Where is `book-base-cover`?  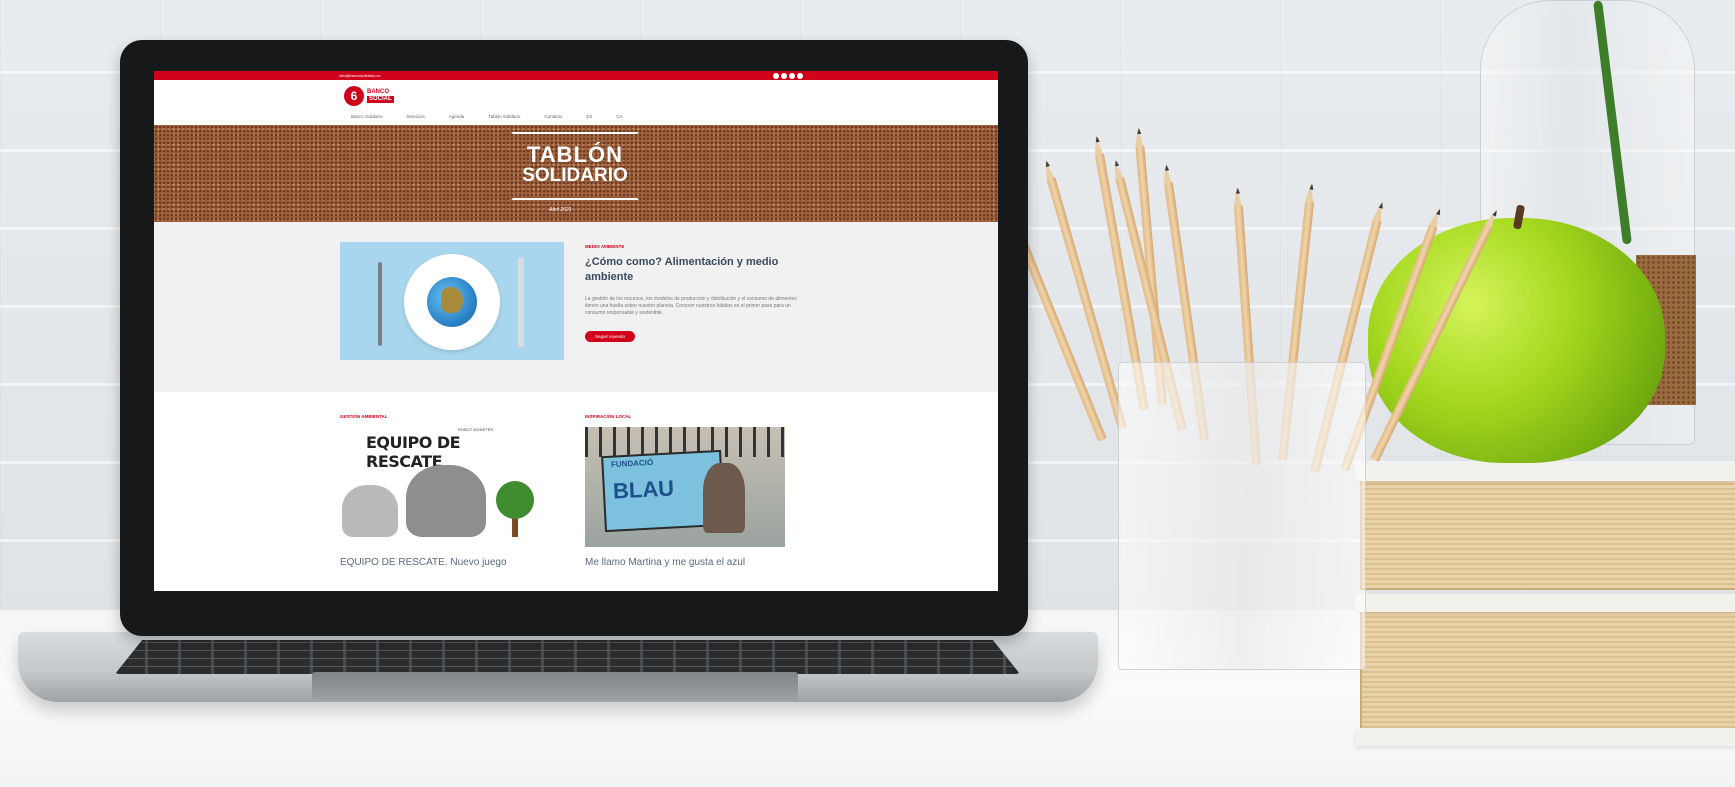
book-base-cover is located at coordinates (1545, 737).